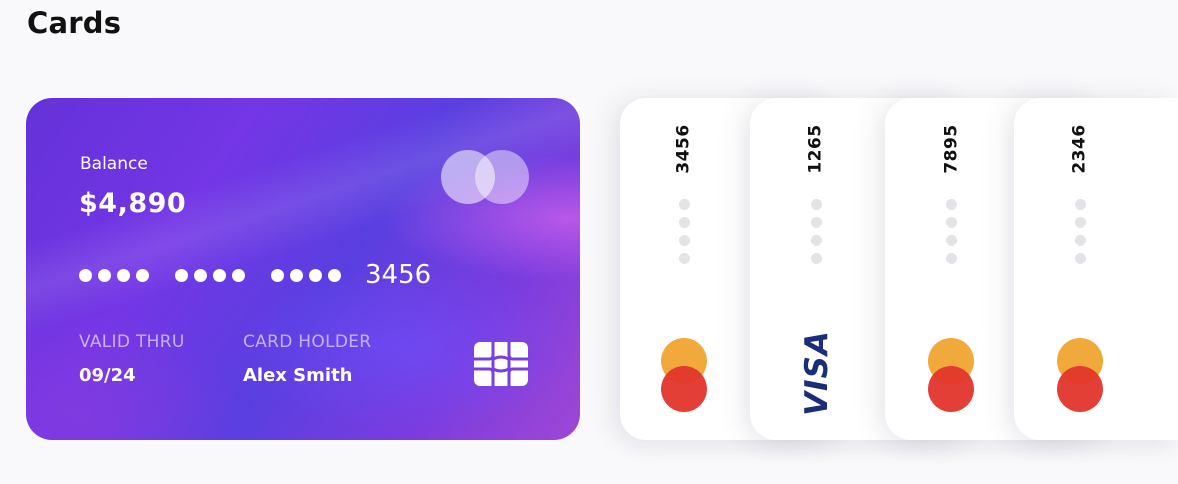 The image size is (1178, 484). Describe the element at coordinates (684, 149) in the screenshot. I see `mini-card-number: 3456` at that location.